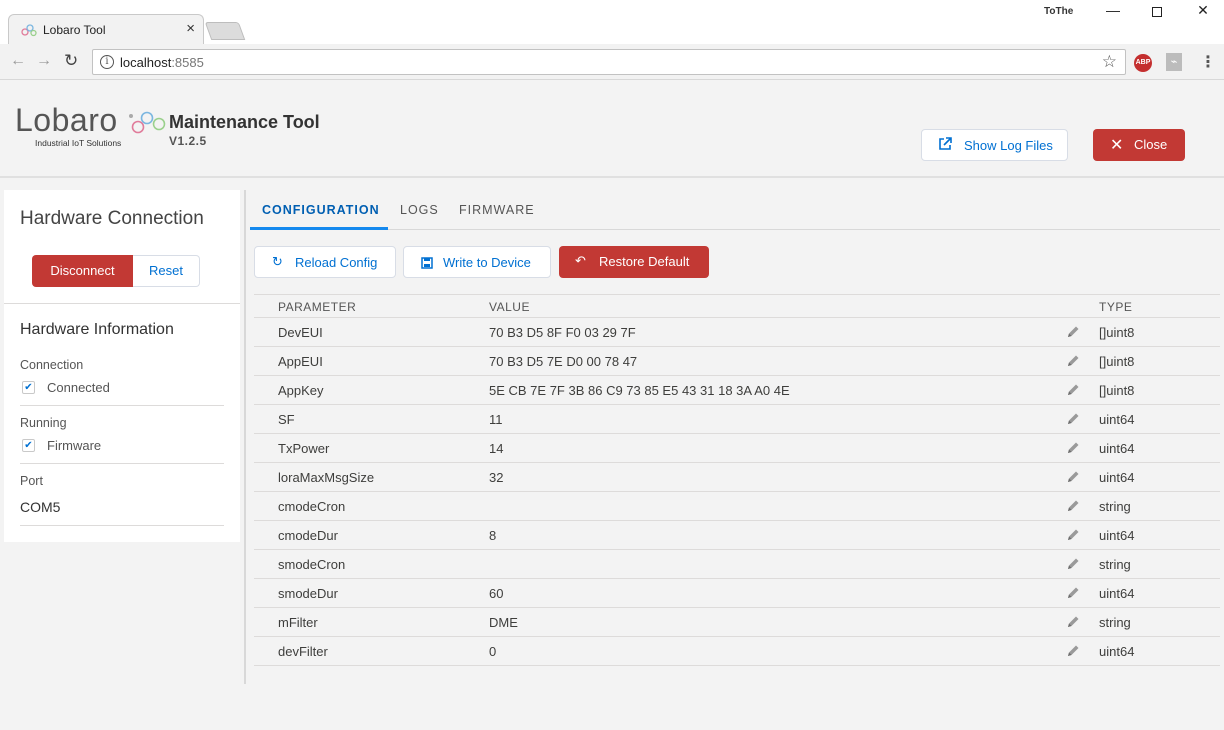  Describe the element at coordinates (1117, 145) in the screenshot. I see `close-x-icon: ✕` at that location.